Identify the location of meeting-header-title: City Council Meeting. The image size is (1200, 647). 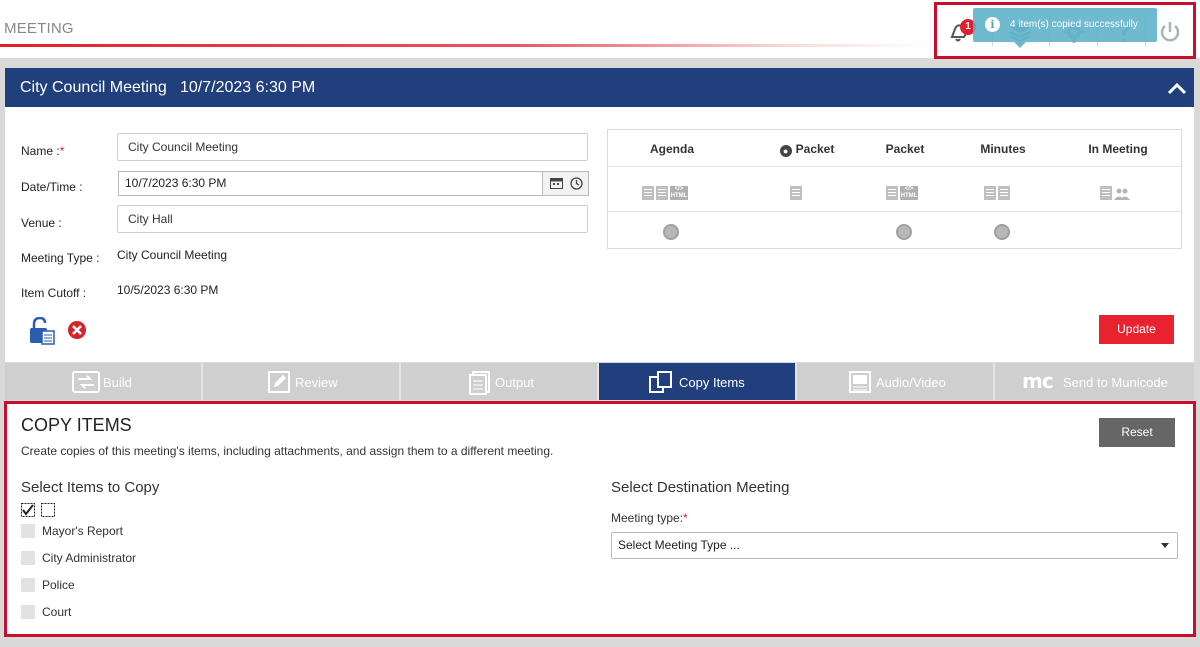
(93, 87).